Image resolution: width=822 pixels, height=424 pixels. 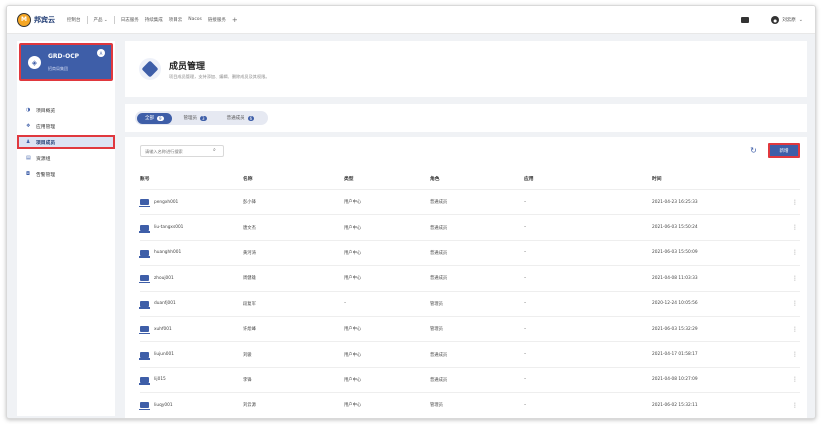 What do you see at coordinates (160, 118) in the screenshot?
I see `tab-count-badge: 9` at bounding box center [160, 118].